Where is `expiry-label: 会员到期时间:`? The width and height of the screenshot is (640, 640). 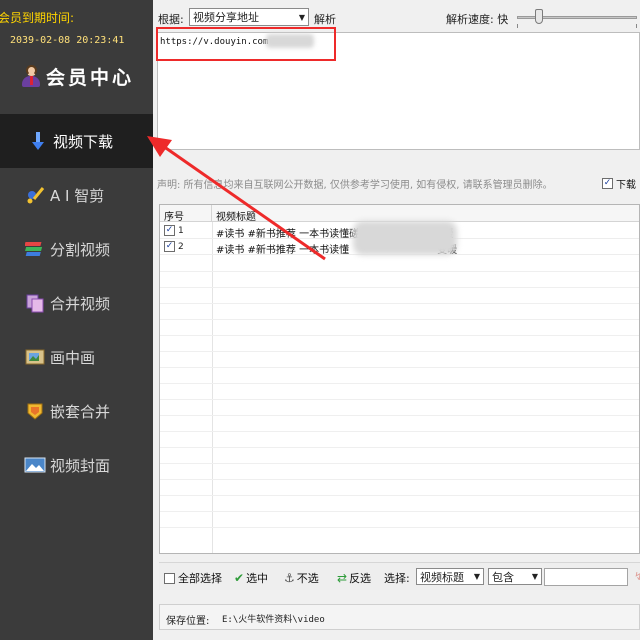 expiry-label: 会员到期时间: is located at coordinates (37, 18).